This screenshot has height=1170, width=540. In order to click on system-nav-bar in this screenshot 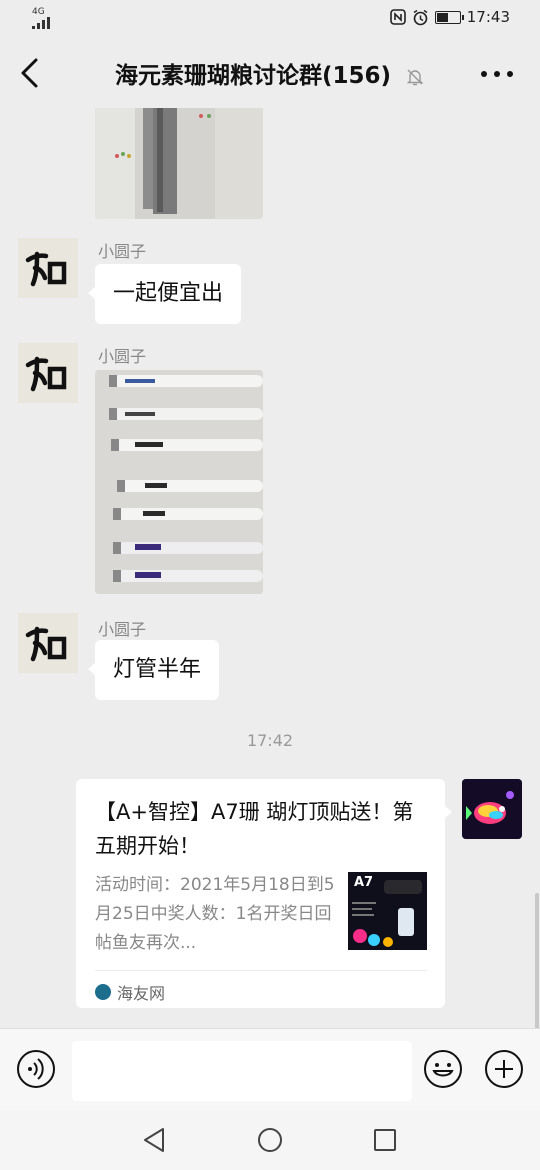, I will do `click(270, 1140)`.